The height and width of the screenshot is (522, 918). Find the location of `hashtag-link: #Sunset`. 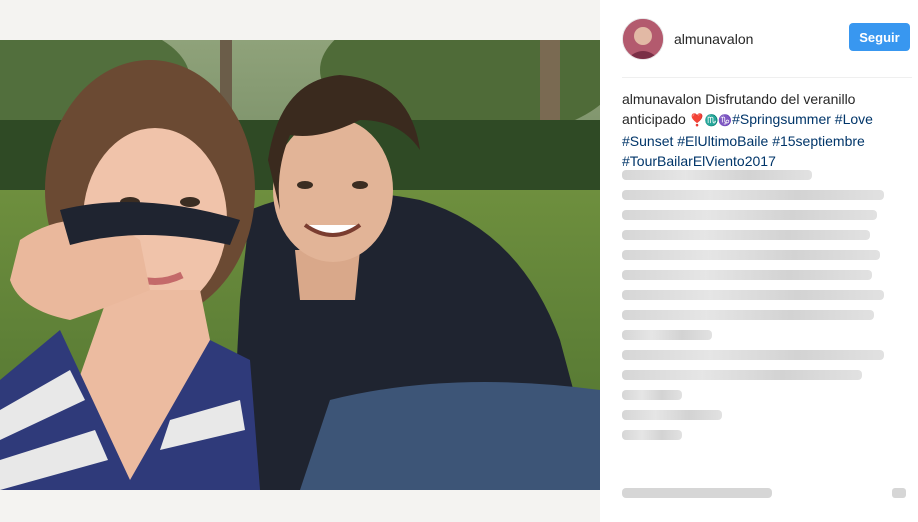

hashtag-link: #Sunset is located at coordinates (647, 141).